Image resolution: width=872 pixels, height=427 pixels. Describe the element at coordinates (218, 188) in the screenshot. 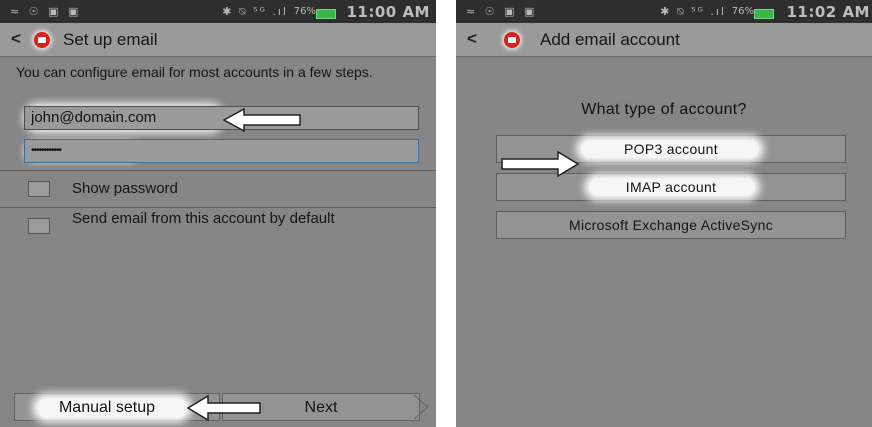

I see `show-password-row: Show password` at that location.